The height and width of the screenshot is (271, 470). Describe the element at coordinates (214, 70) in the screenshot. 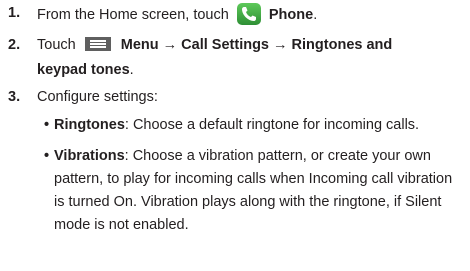

I see `step-line: keypad tones.` at that location.